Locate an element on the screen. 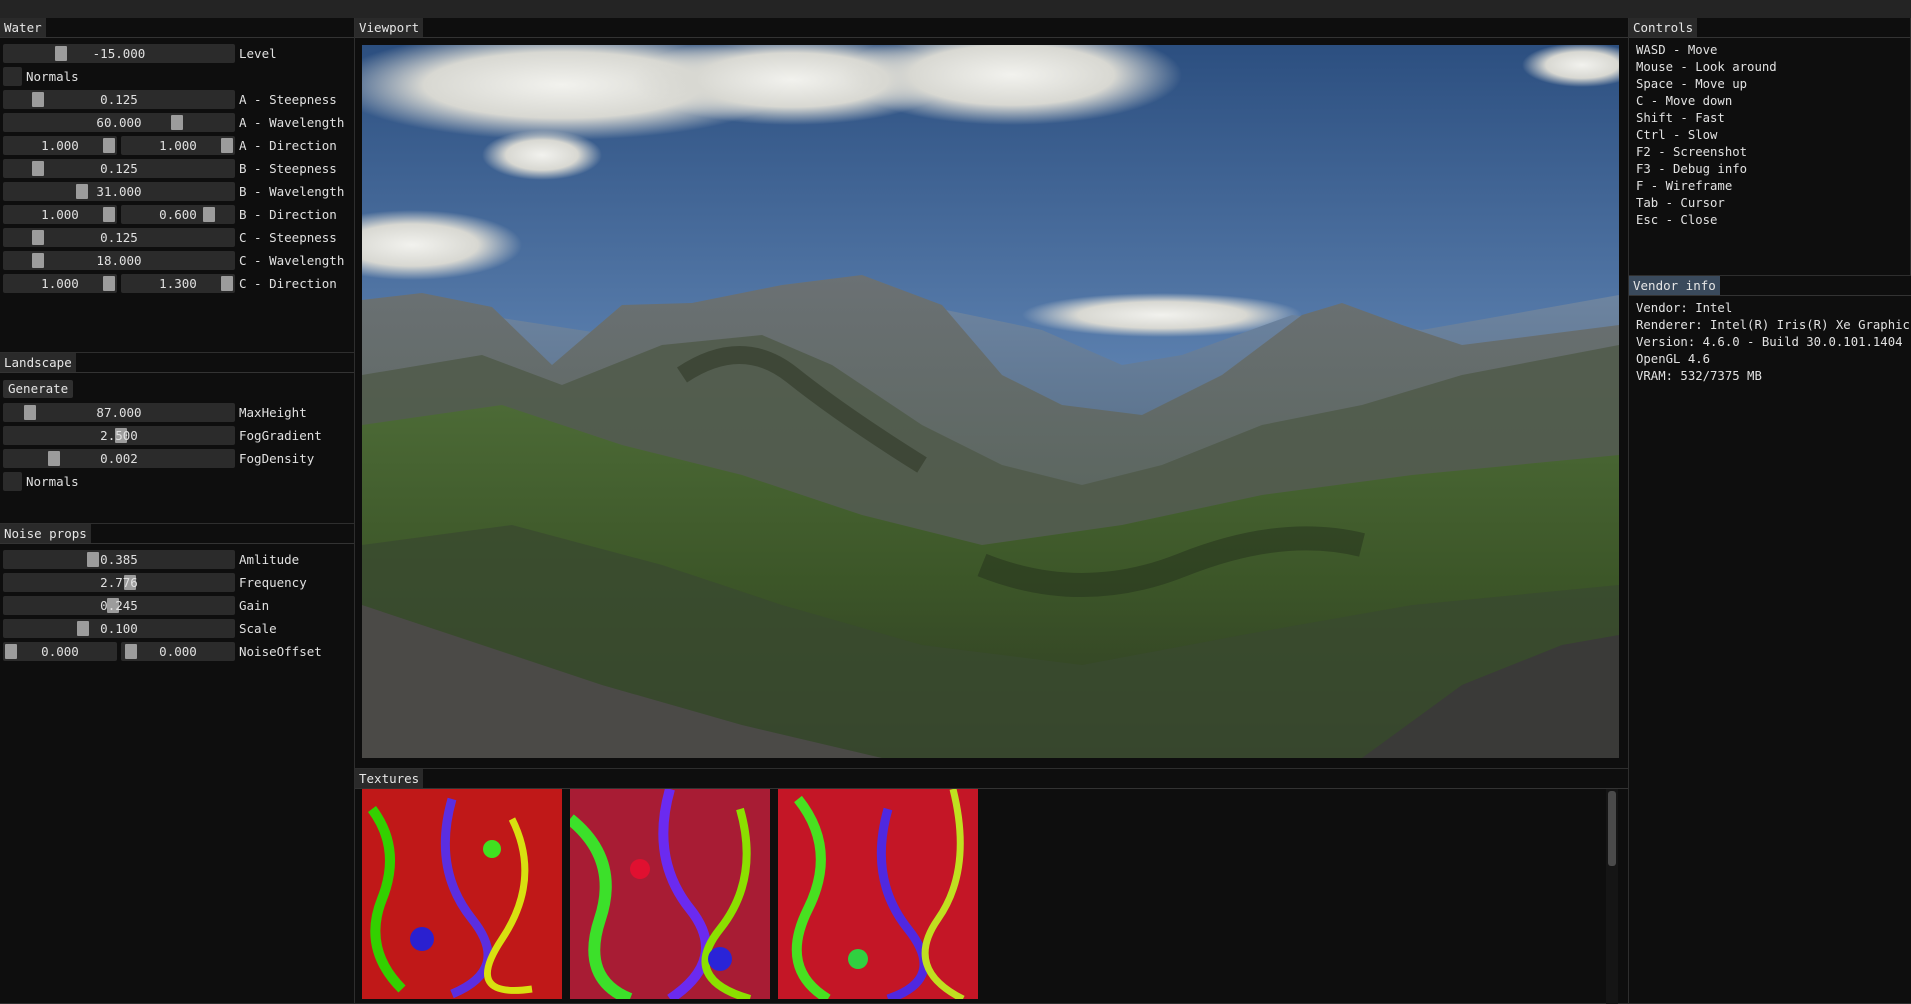  b-wavelength-row: 31.000 B - Wavelength is located at coordinates (178, 191).